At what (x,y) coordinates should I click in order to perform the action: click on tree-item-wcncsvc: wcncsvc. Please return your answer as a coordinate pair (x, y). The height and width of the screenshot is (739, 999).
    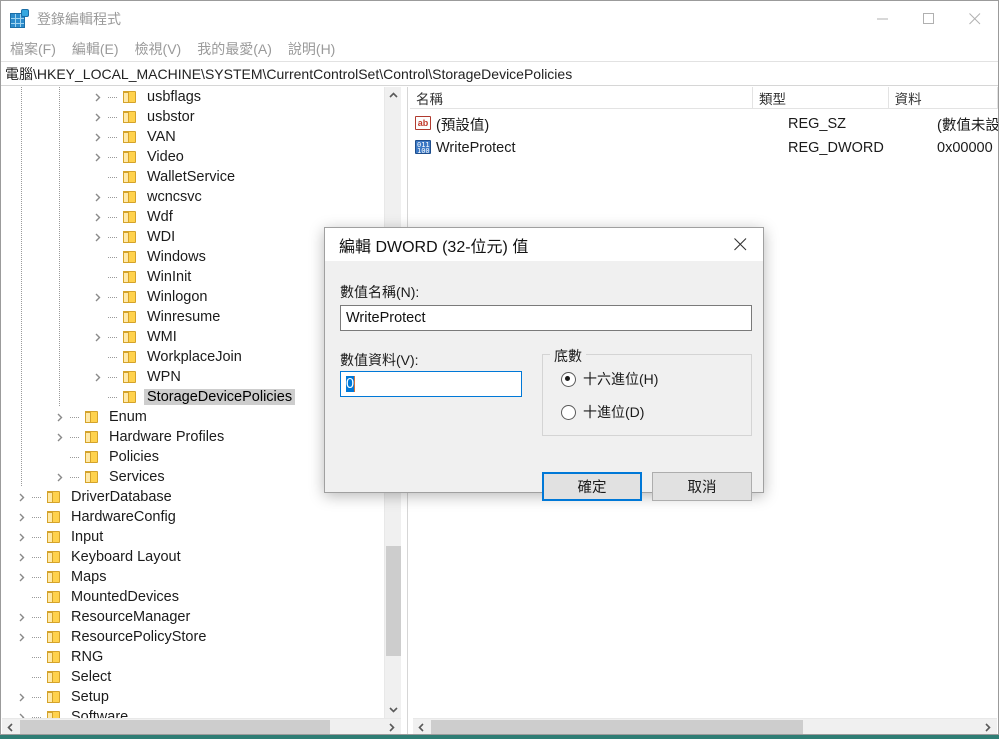
    Looking at the image, I should click on (196, 197).